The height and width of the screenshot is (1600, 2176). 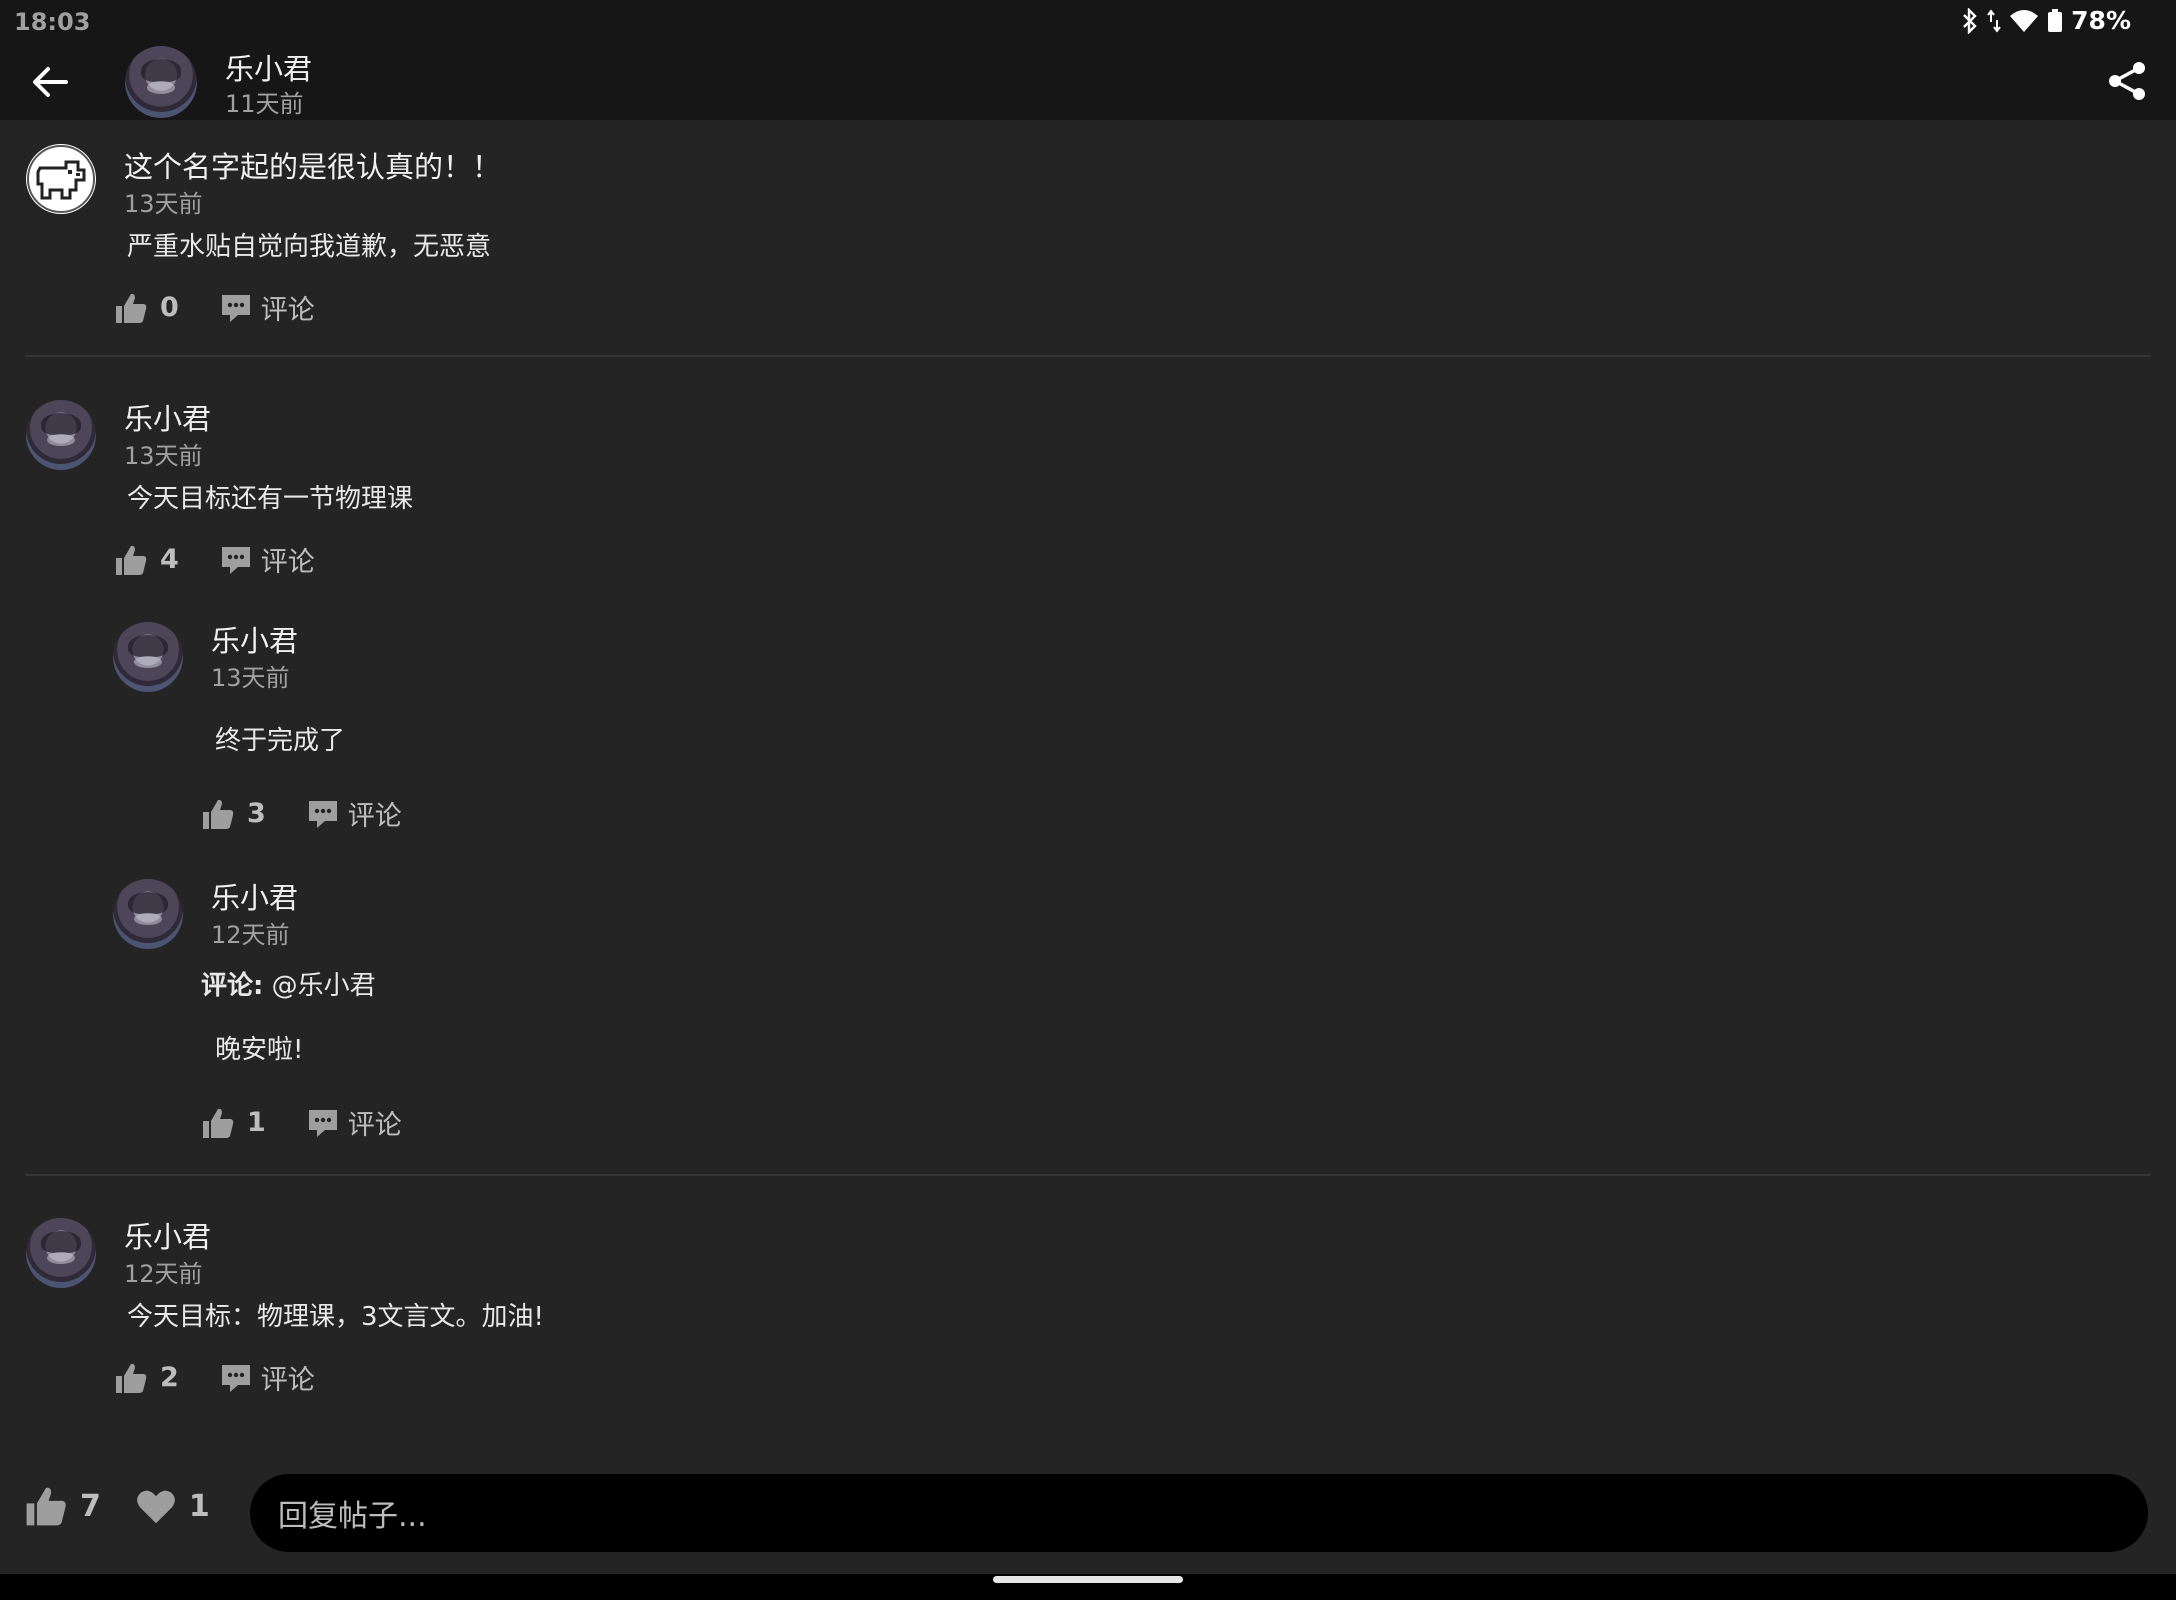 What do you see at coordinates (163, 1274) in the screenshot?
I see `comment-time: 12天前` at bounding box center [163, 1274].